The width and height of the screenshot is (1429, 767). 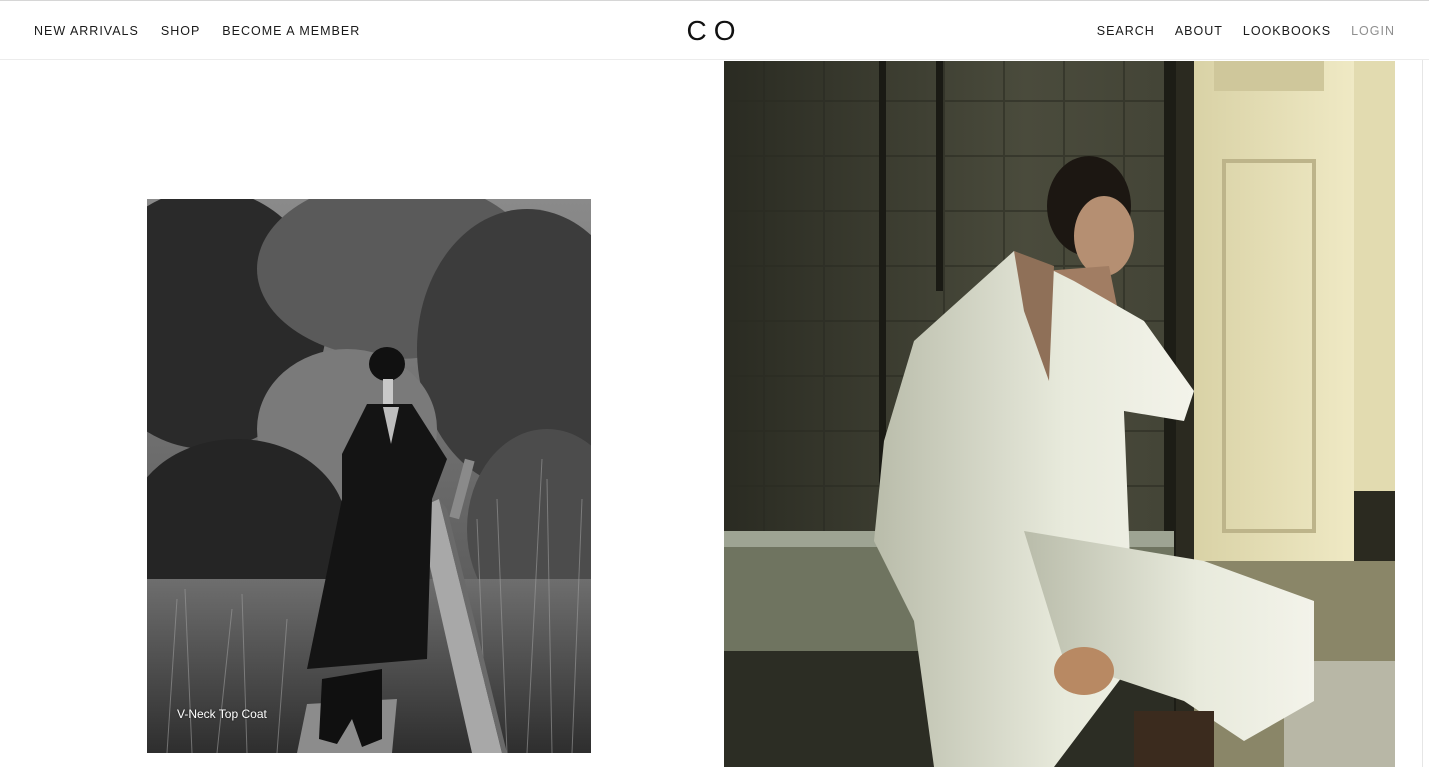 What do you see at coordinates (1126, 31) in the screenshot?
I see `nav-search: SEARCH` at bounding box center [1126, 31].